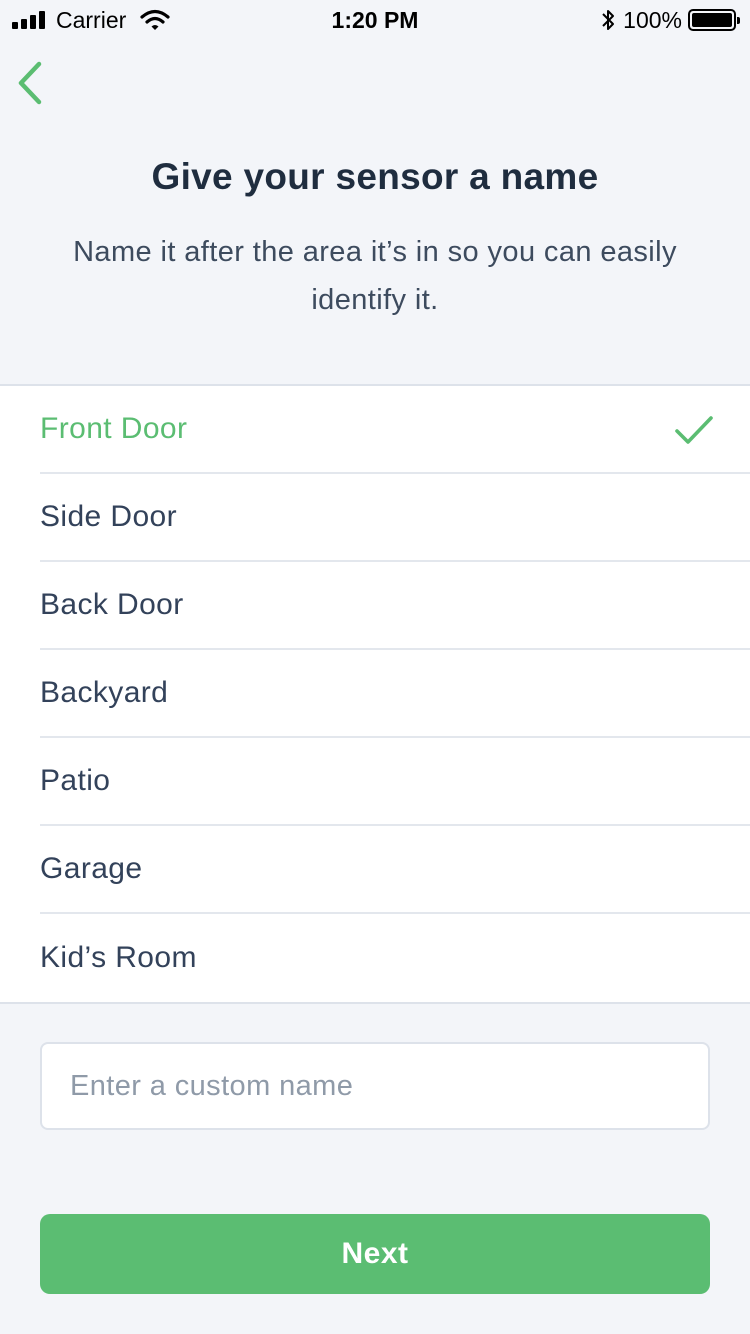 The width and height of the screenshot is (750, 1334). What do you see at coordinates (395, 694) in the screenshot?
I see `list-item-backyard: Backyard` at bounding box center [395, 694].